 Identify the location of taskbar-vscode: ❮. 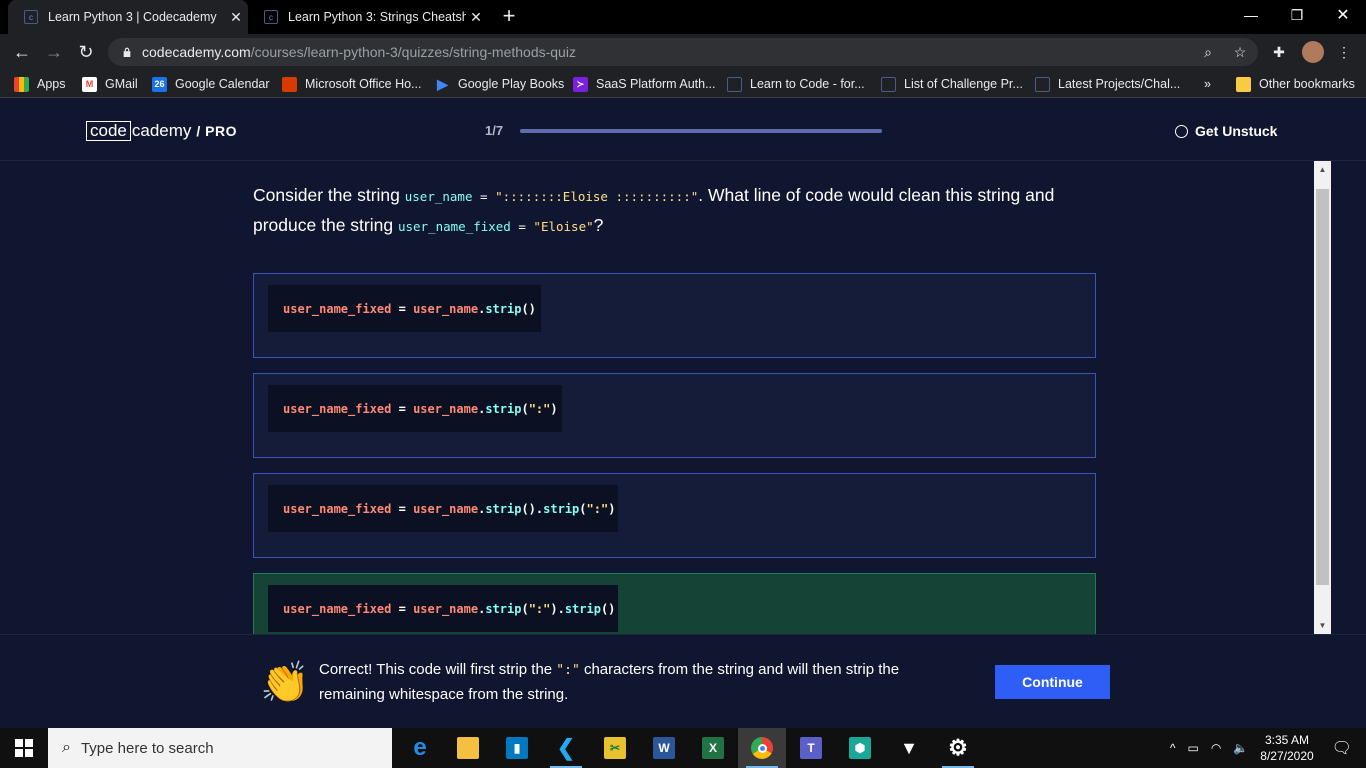
(566, 748).